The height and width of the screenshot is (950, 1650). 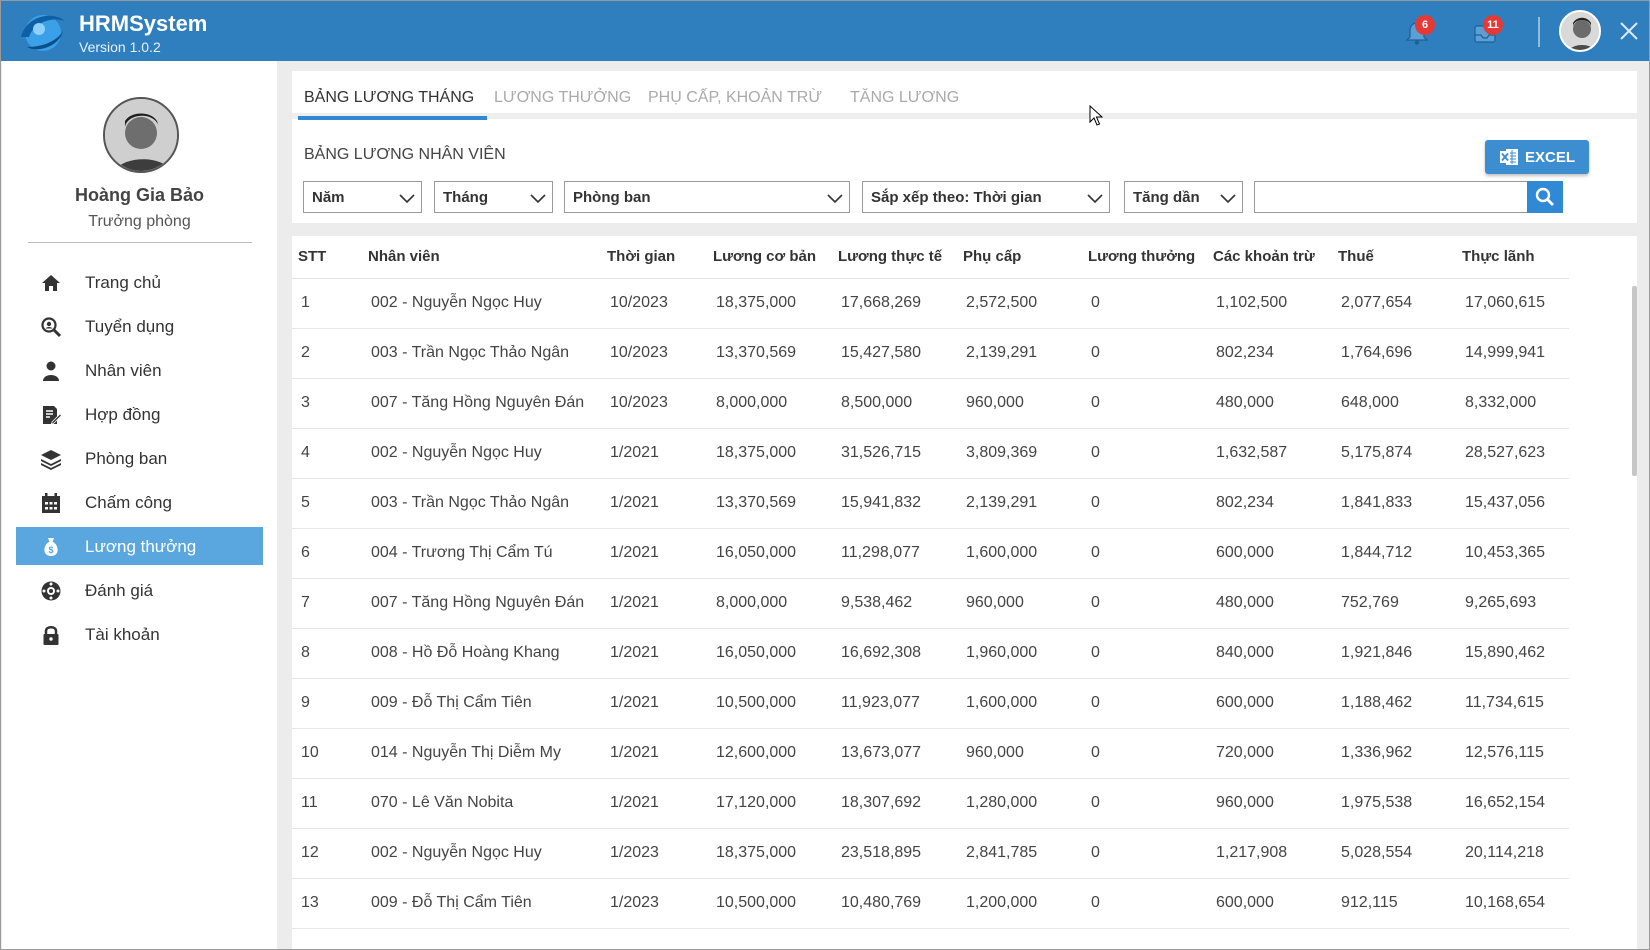 What do you see at coordinates (481, 257) in the screenshot?
I see `column-header-employee: Nhân viên` at bounding box center [481, 257].